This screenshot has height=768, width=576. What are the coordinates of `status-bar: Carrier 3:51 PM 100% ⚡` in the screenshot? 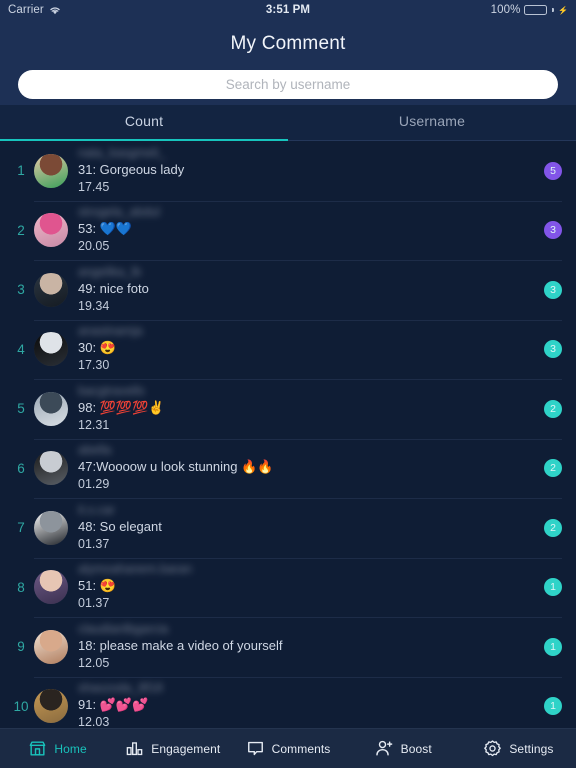 It's located at (288, 10).